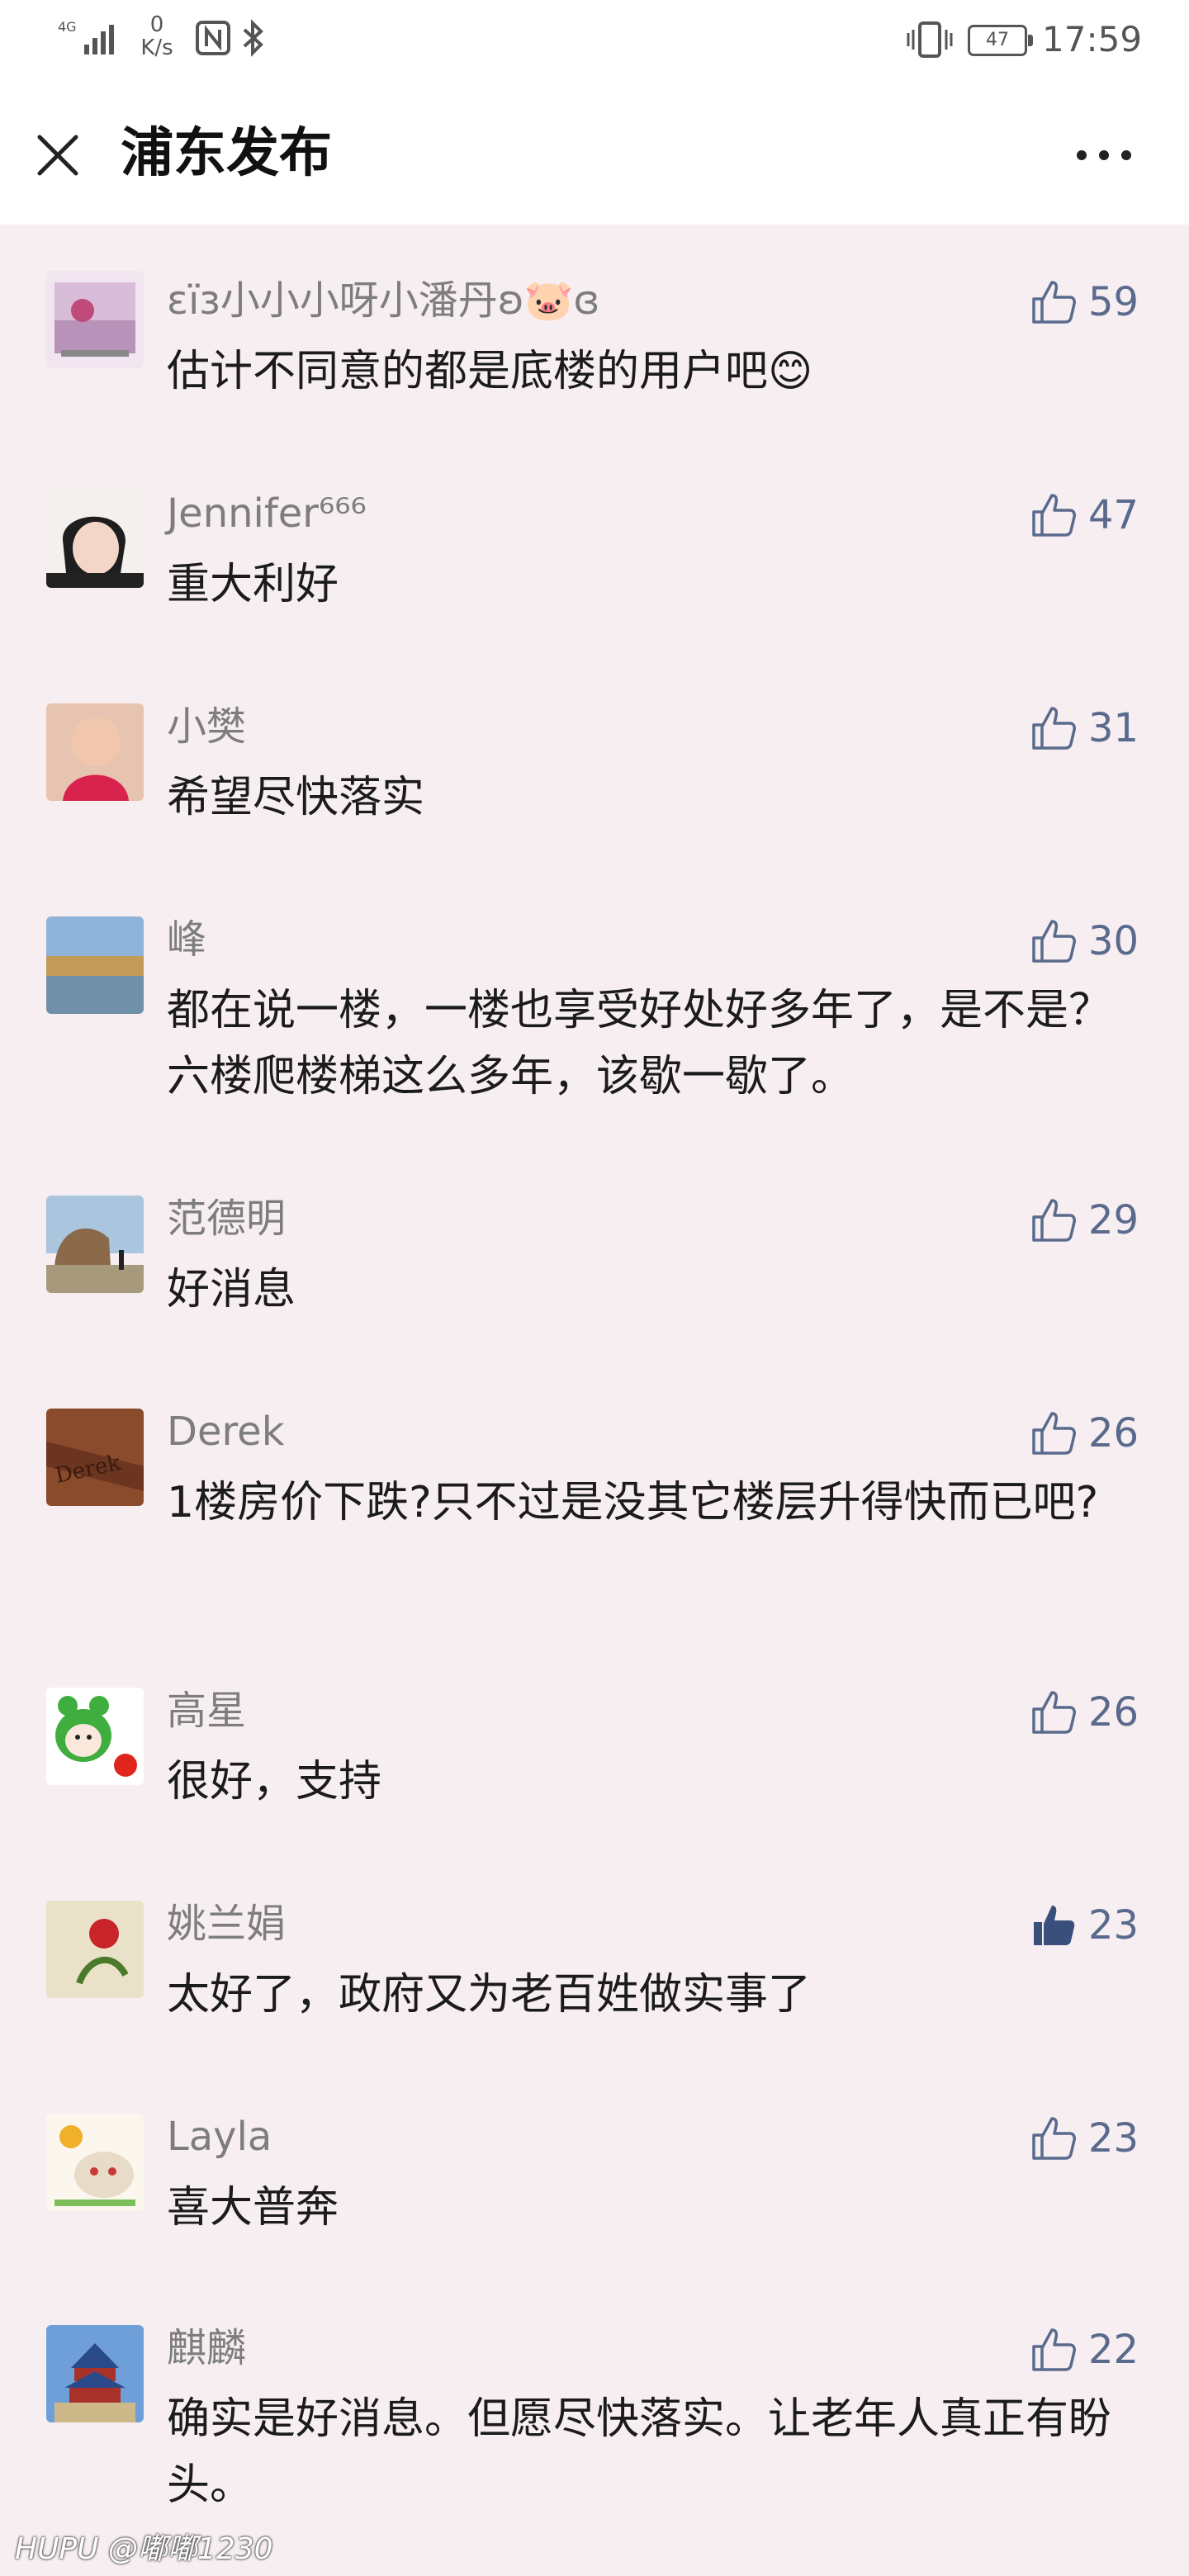  I want to click on comment-text: 很好，支持, so click(274, 1782).